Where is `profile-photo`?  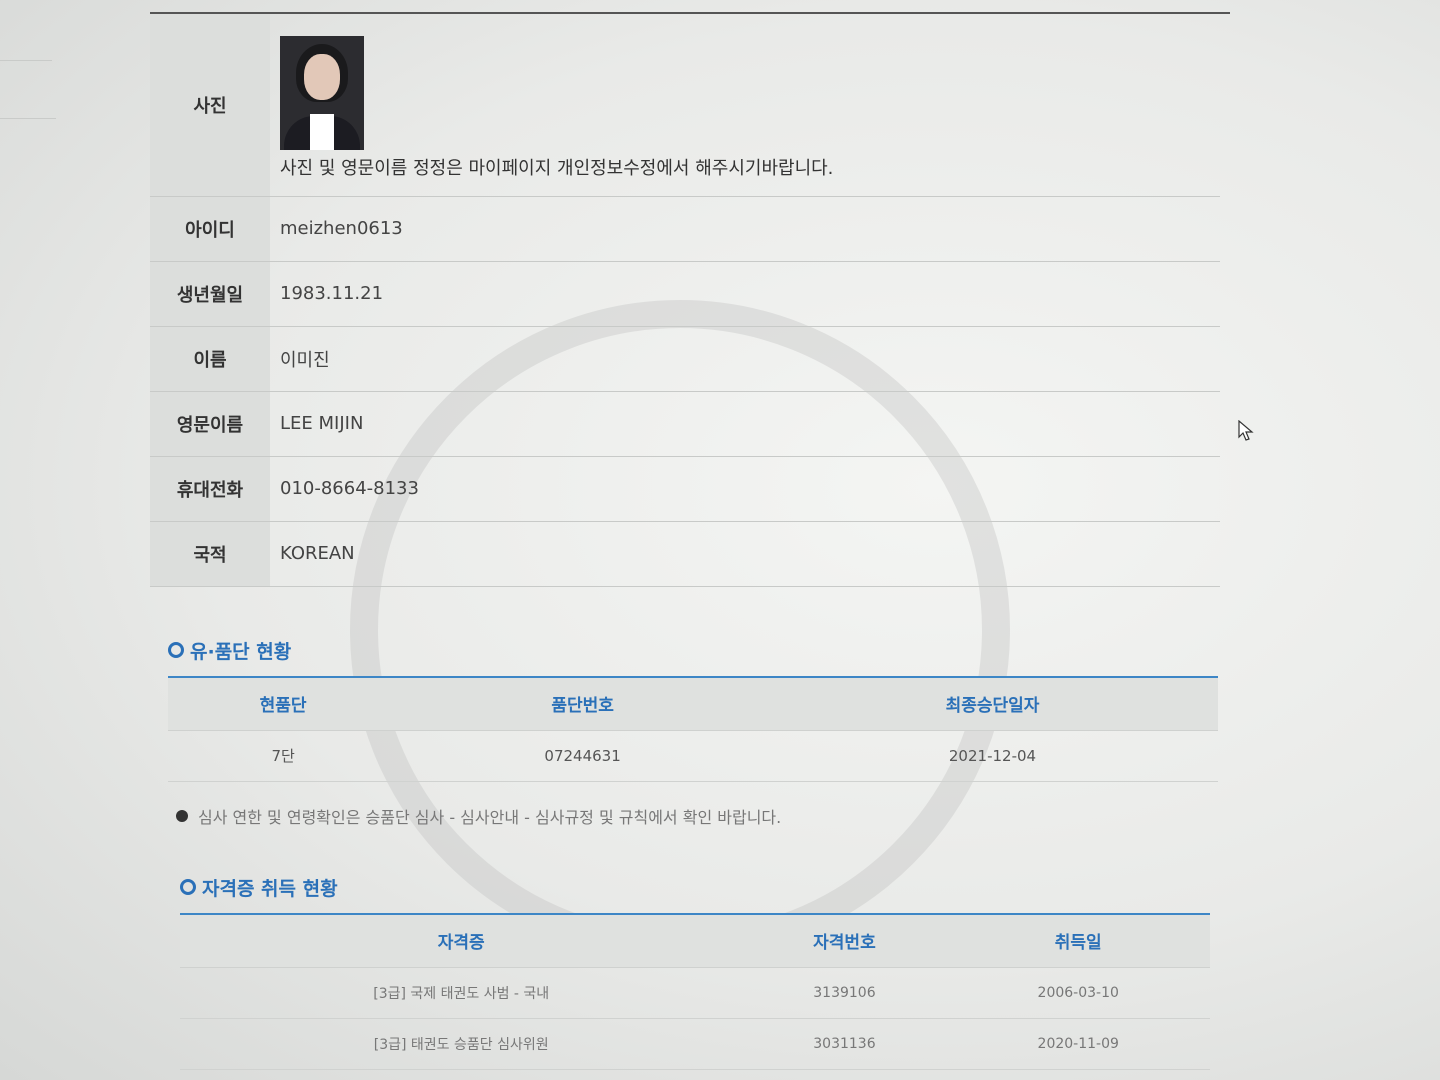
profile-photo is located at coordinates (322, 92).